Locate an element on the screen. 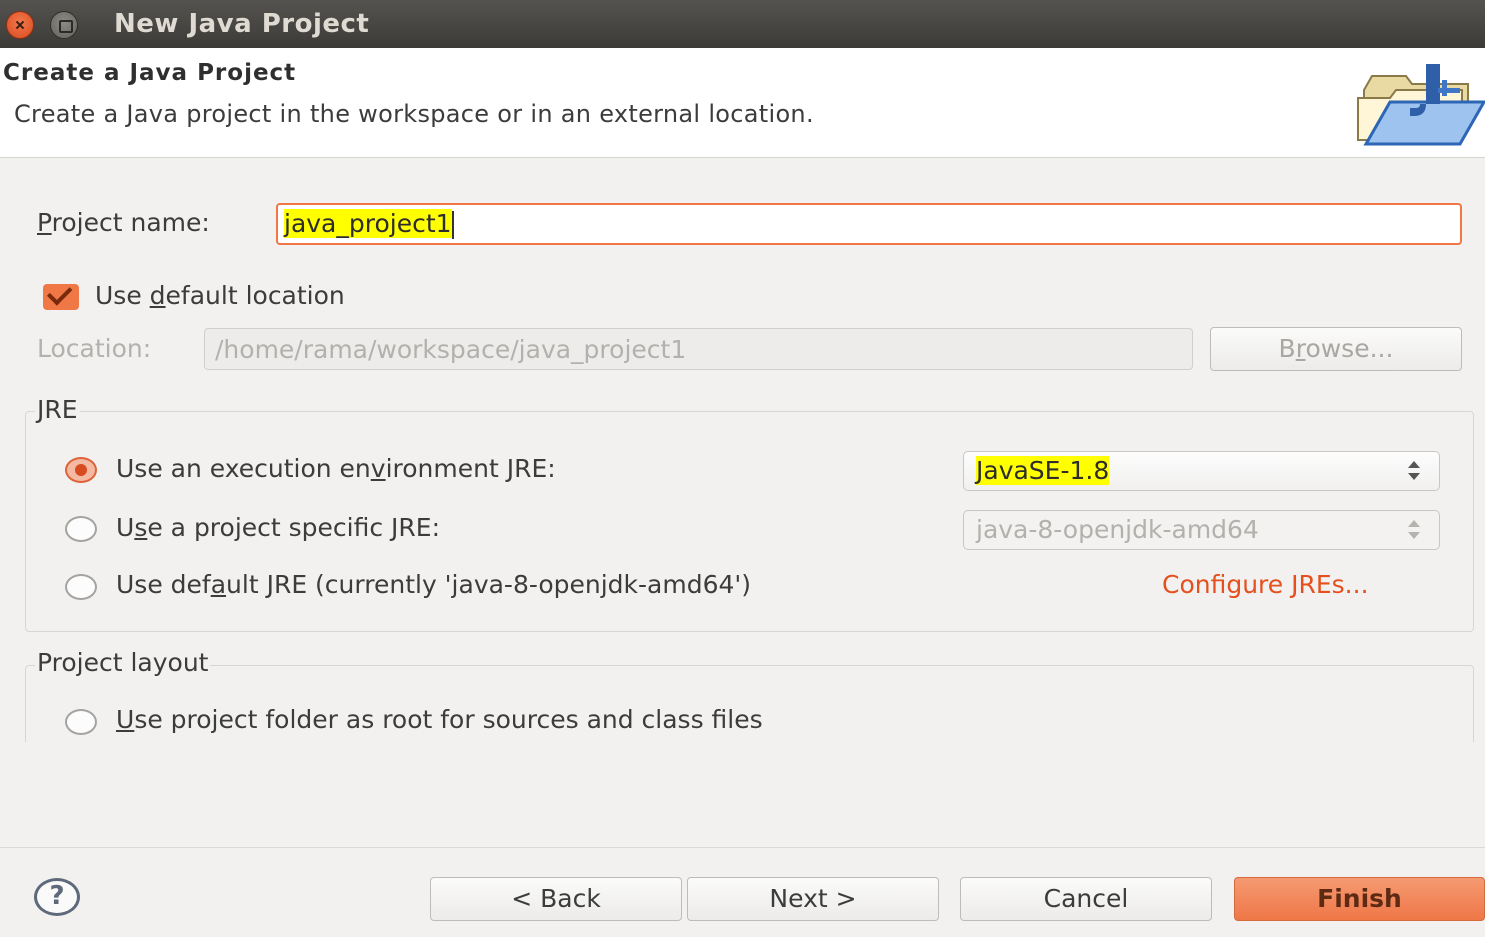 The height and width of the screenshot is (937, 1485). execution-environment-label: Use an execution environment JRE: is located at coordinates (336, 468).